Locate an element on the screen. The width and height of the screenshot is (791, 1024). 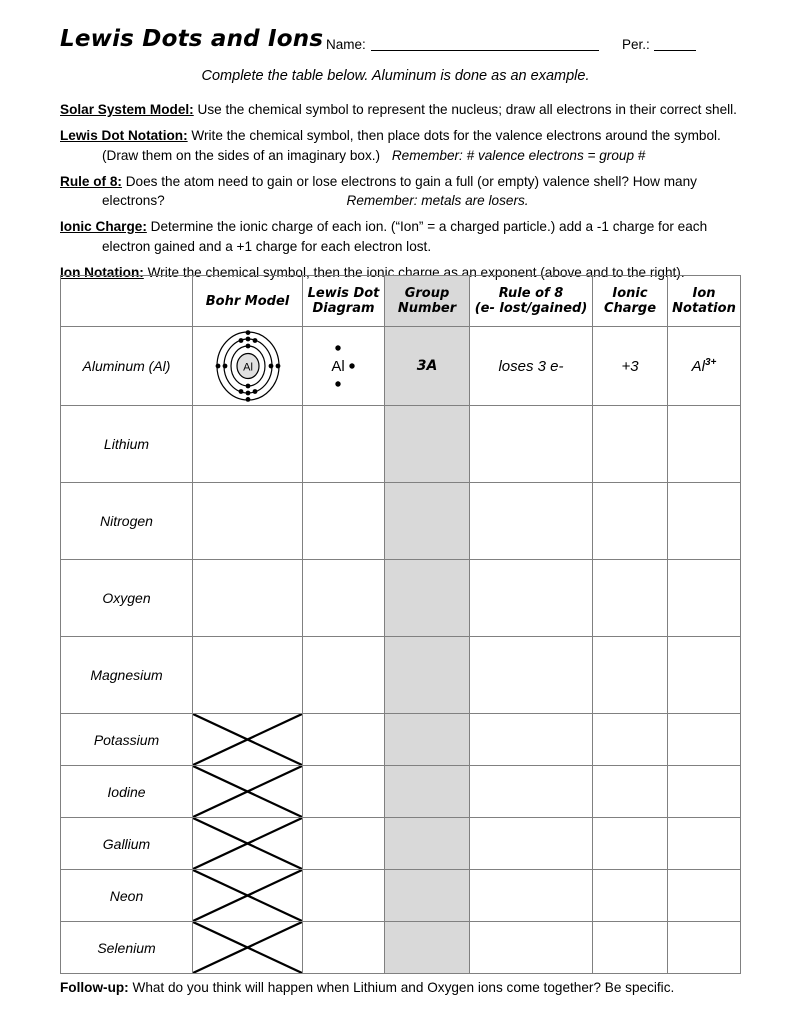
bohr-model-icon: Al is located at coordinates (247, 366).